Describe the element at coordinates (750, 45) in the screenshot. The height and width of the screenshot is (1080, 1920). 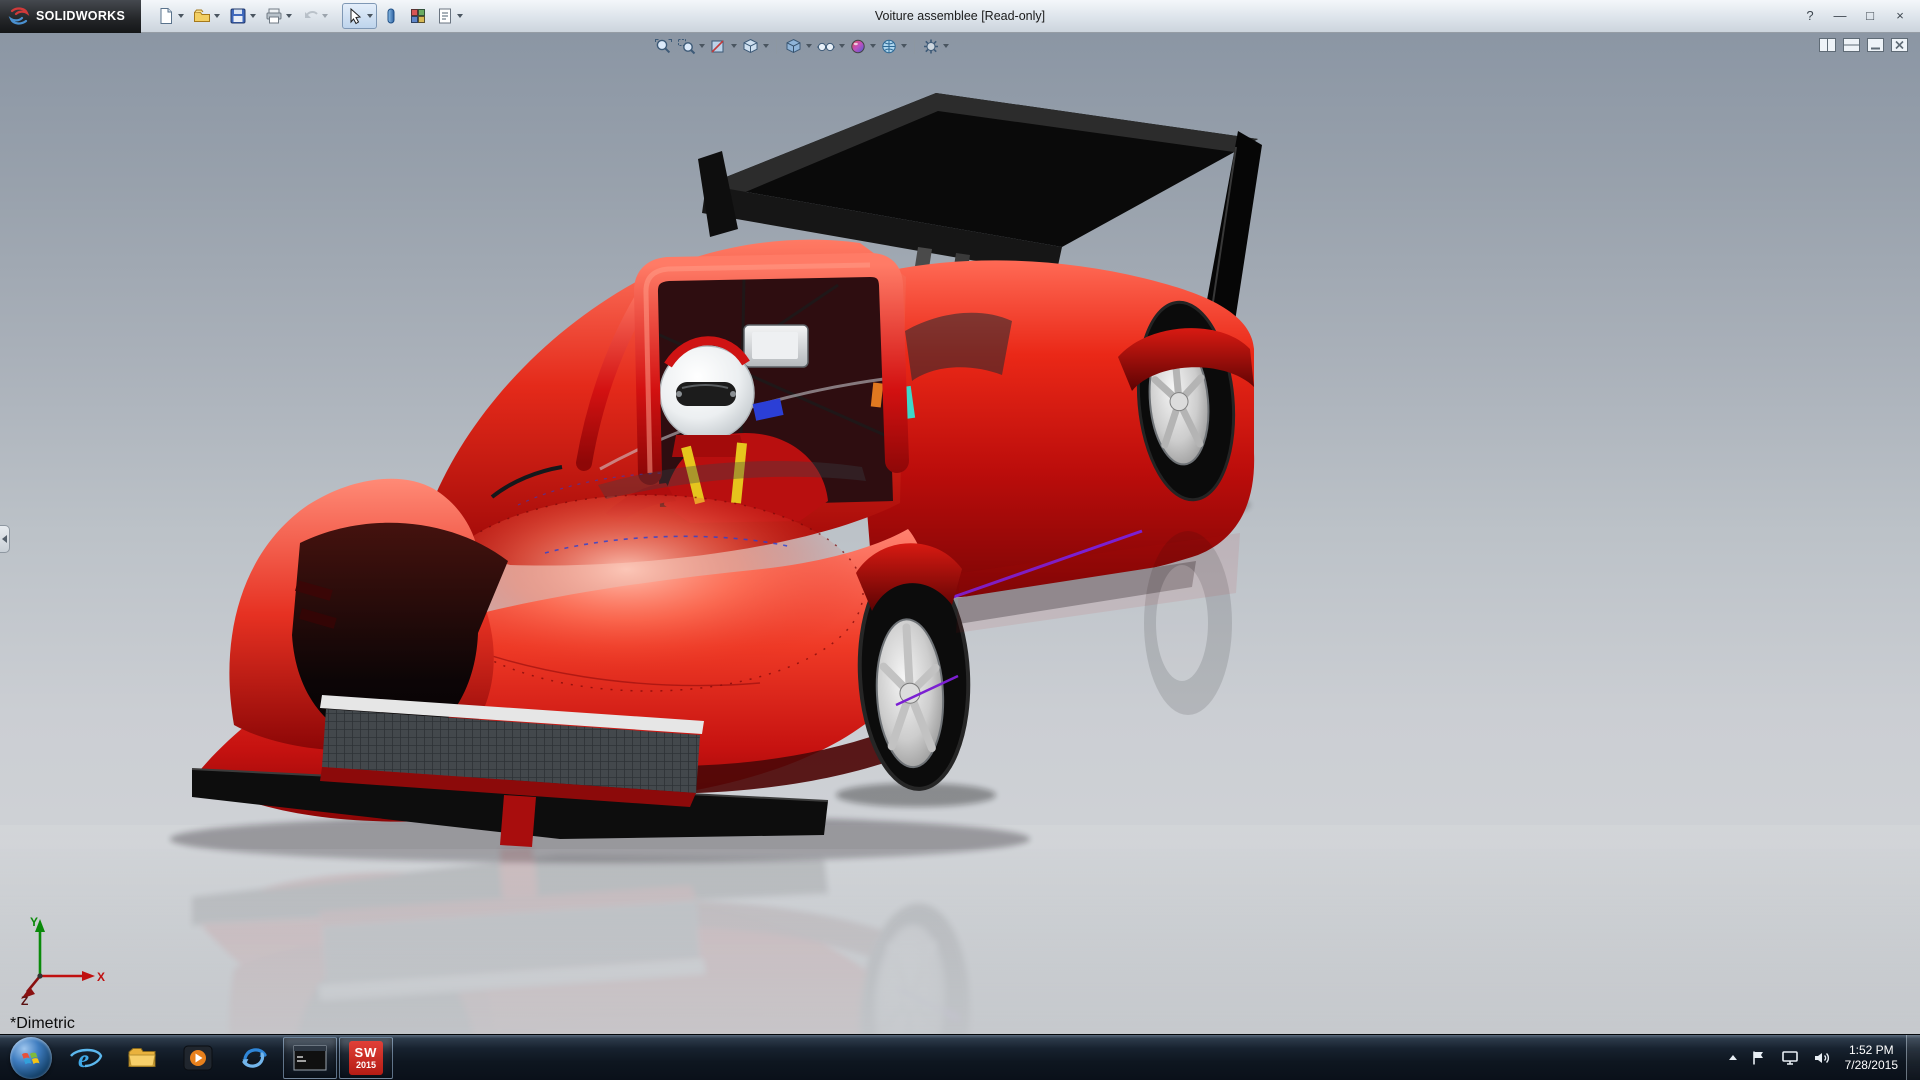
I see `view-orientation-cube-icon` at that location.